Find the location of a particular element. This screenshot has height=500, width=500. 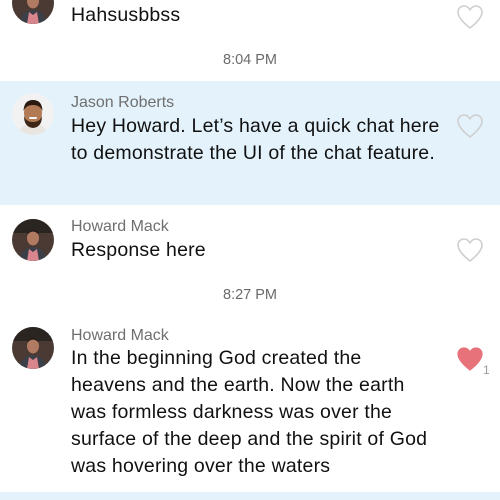

message-row is located at coordinates (250, 496).